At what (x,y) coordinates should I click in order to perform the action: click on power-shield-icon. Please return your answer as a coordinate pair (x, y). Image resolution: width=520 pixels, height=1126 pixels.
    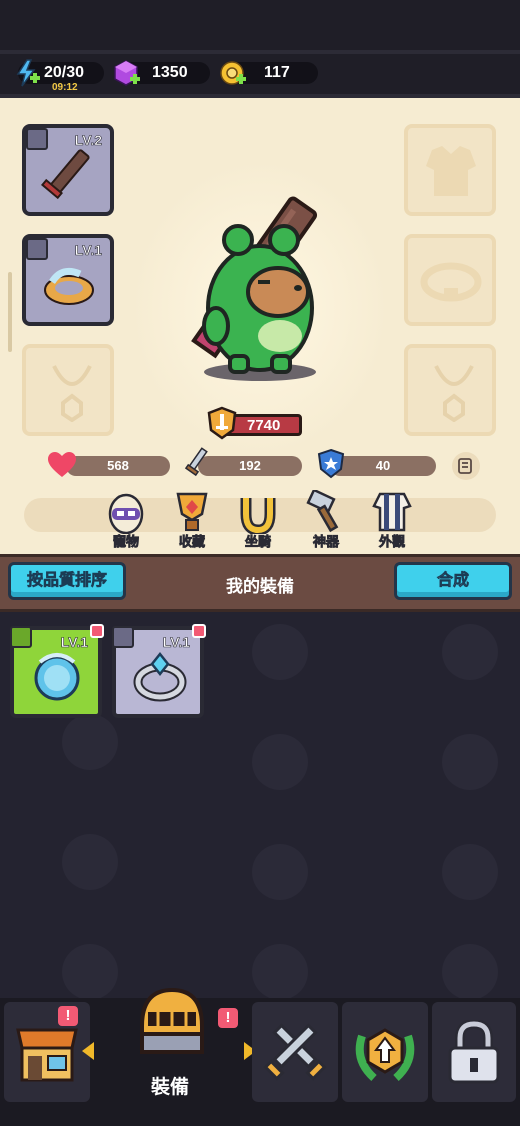
    Looking at the image, I should click on (222, 423).